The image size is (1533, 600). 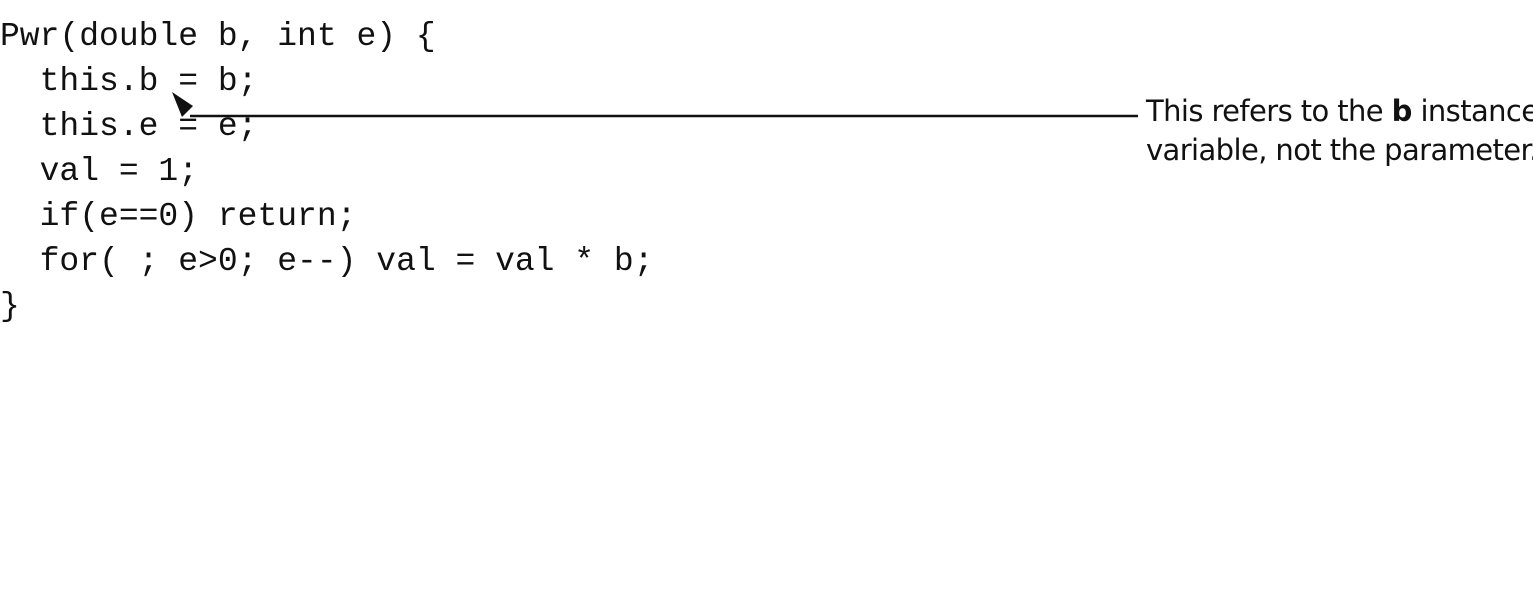 What do you see at coordinates (1339, 150) in the screenshot?
I see `callout-line-2: variable, not the parameter.` at bounding box center [1339, 150].